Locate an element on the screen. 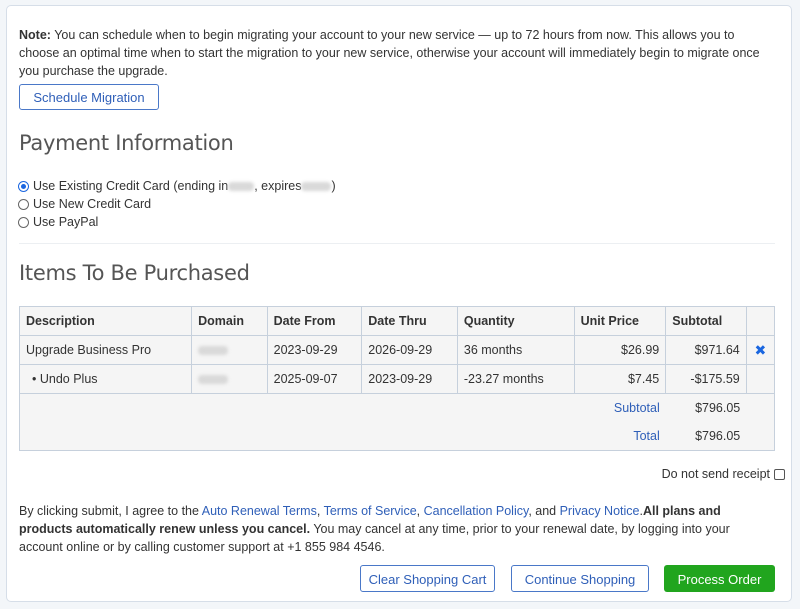  paypal-label: Use PayPal is located at coordinates (66, 222).